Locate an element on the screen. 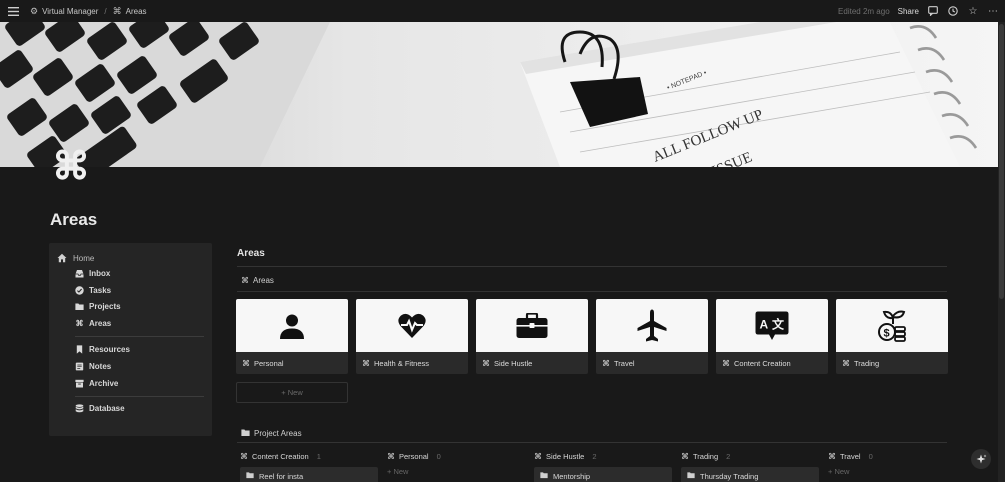 This screenshot has width=1005, height=482. card-label: Trading is located at coordinates (867, 363).